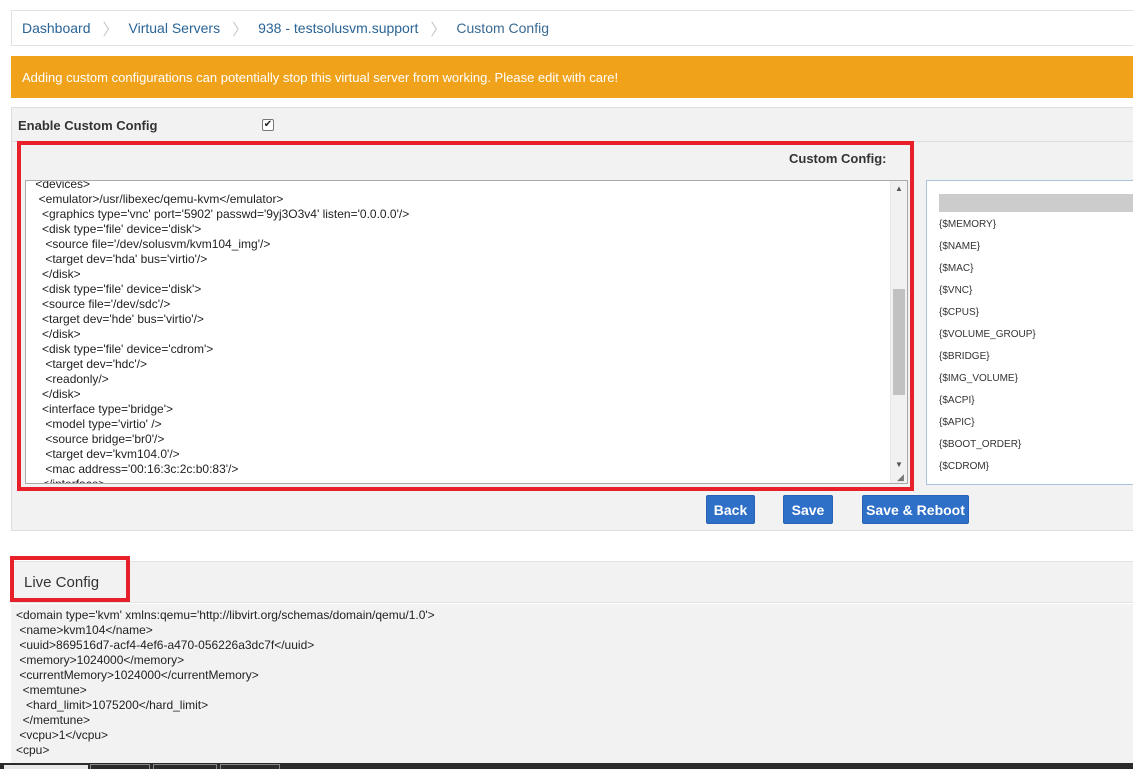  Describe the element at coordinates (89, 364) in the screenshot. I see `code-line: <target dev='hdc'/>` at that location.